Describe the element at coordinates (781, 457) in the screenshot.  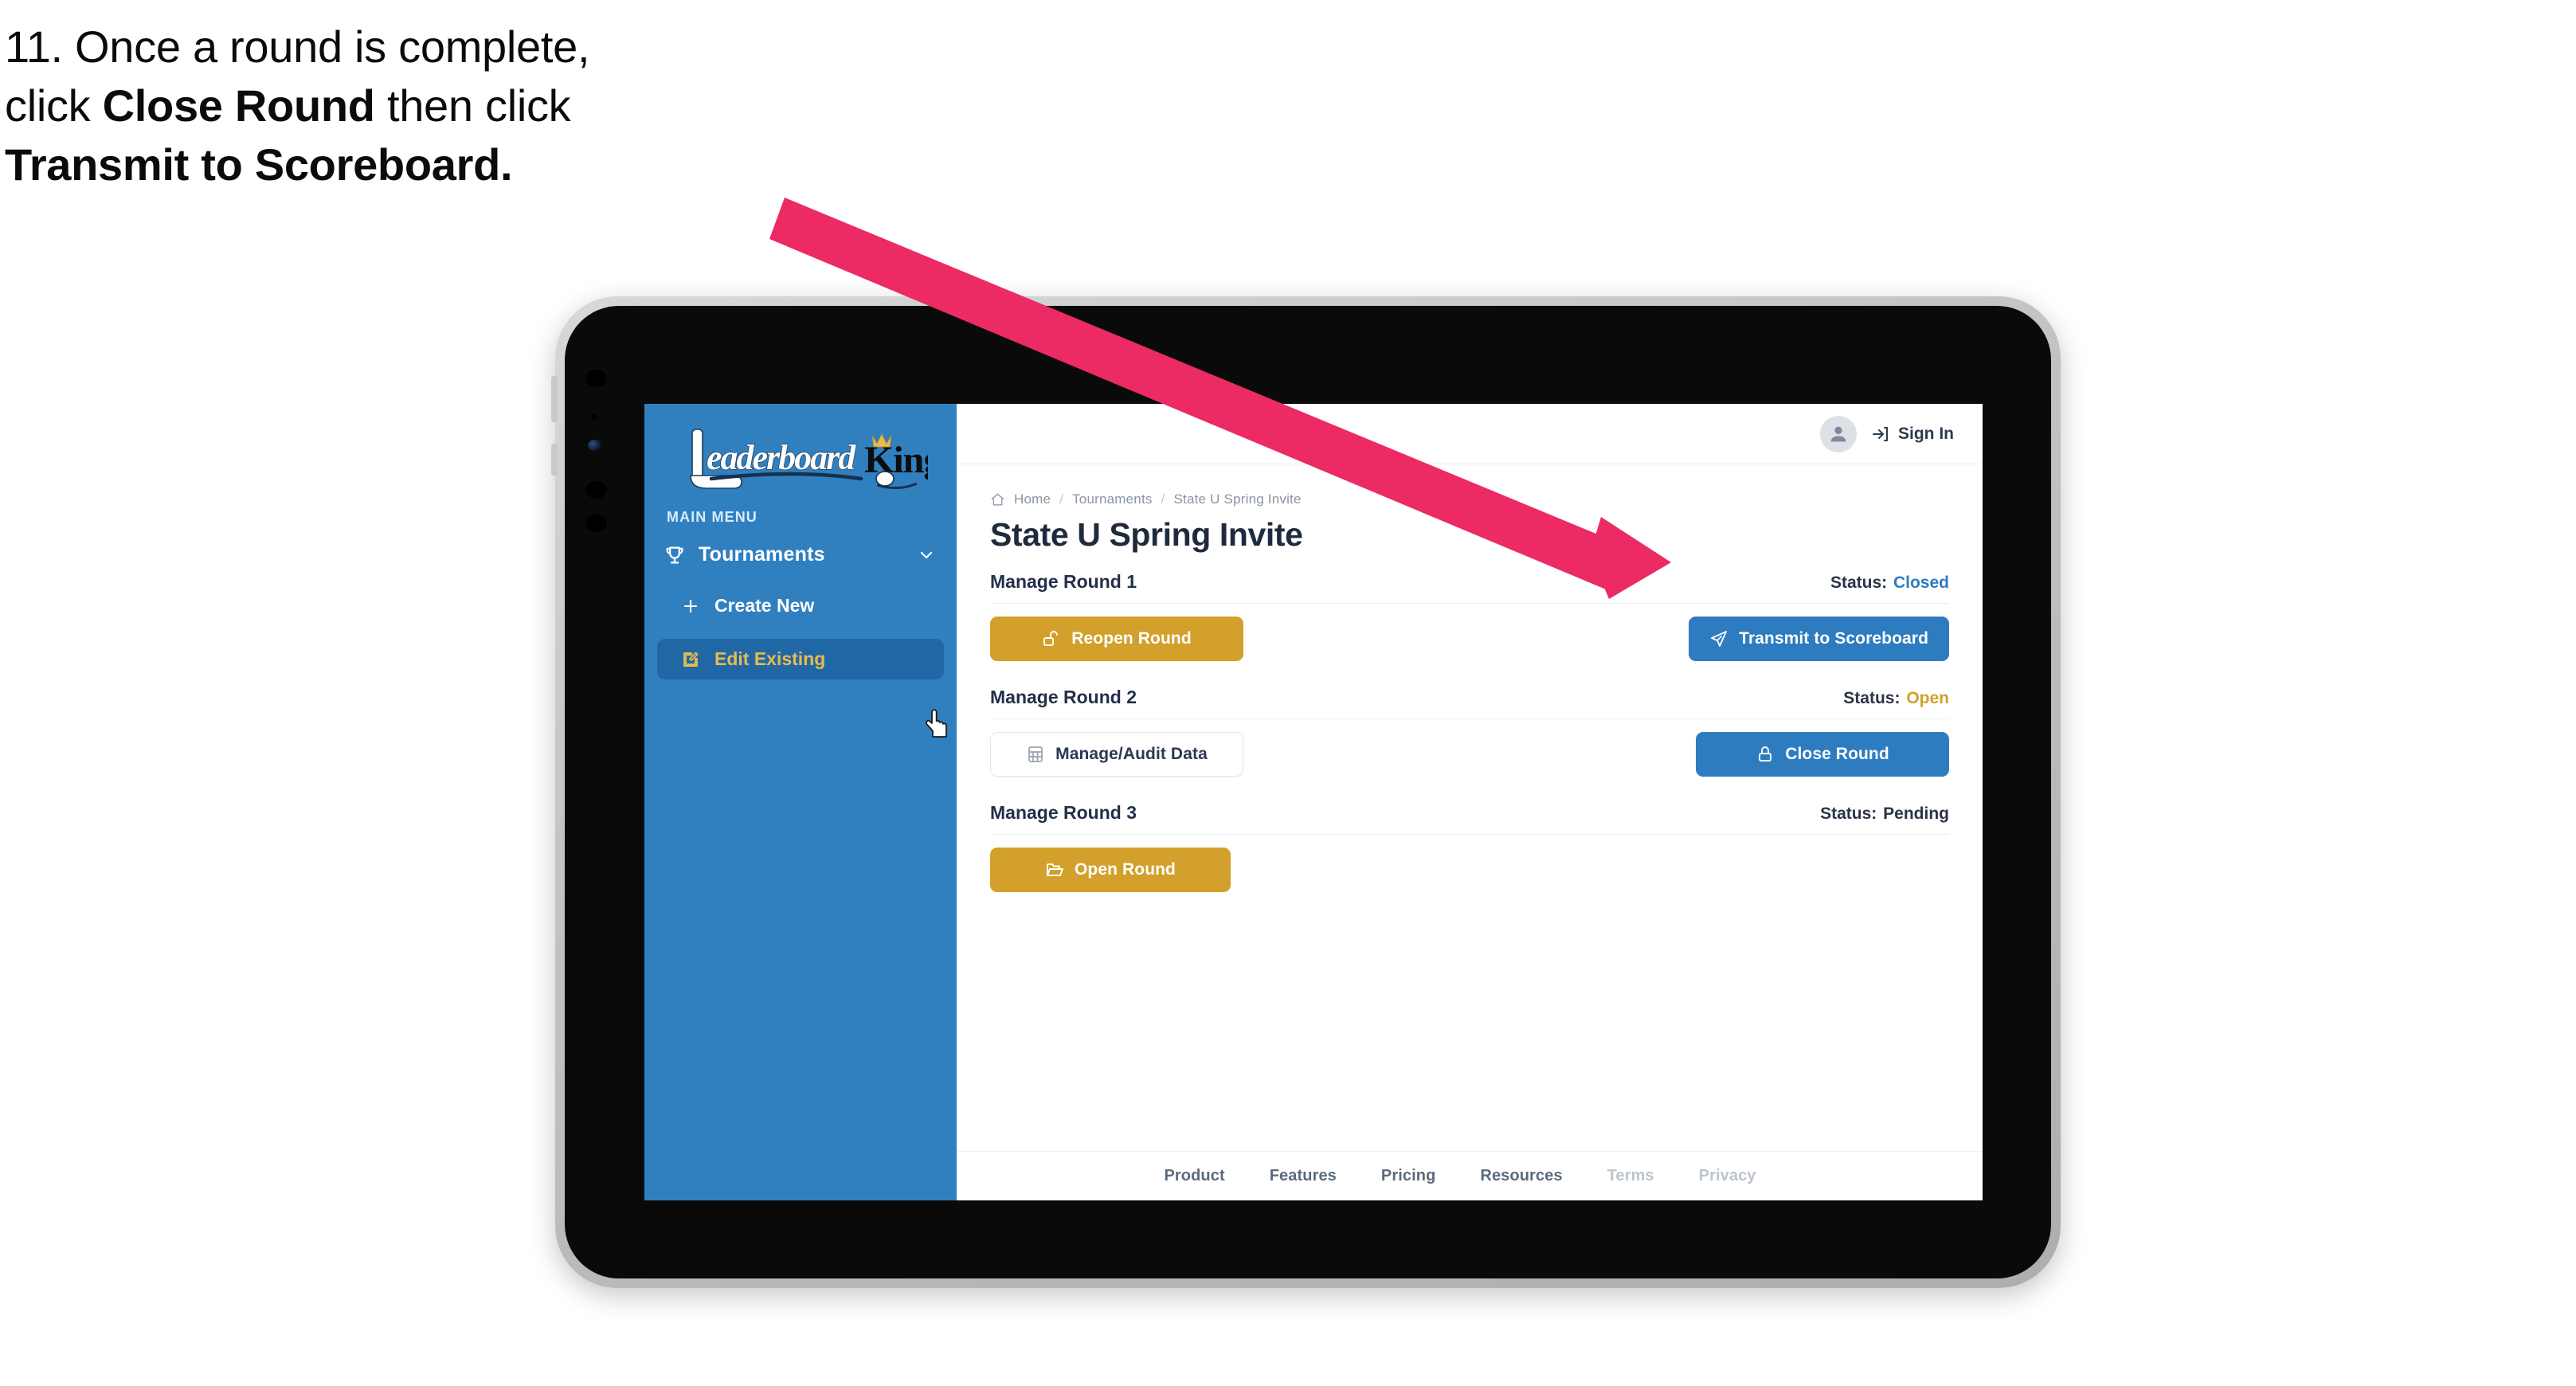
I see `svg-text: eaderboard` at that location.